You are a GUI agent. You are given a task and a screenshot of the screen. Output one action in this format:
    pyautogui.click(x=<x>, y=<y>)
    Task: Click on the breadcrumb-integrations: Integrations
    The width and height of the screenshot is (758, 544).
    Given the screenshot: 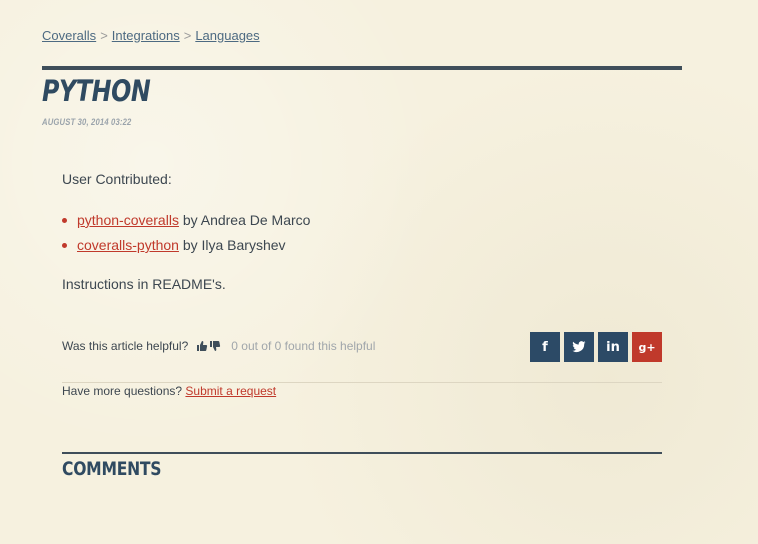 What is the action you would take?
    pyautogui.click(x=146, y=35)
    